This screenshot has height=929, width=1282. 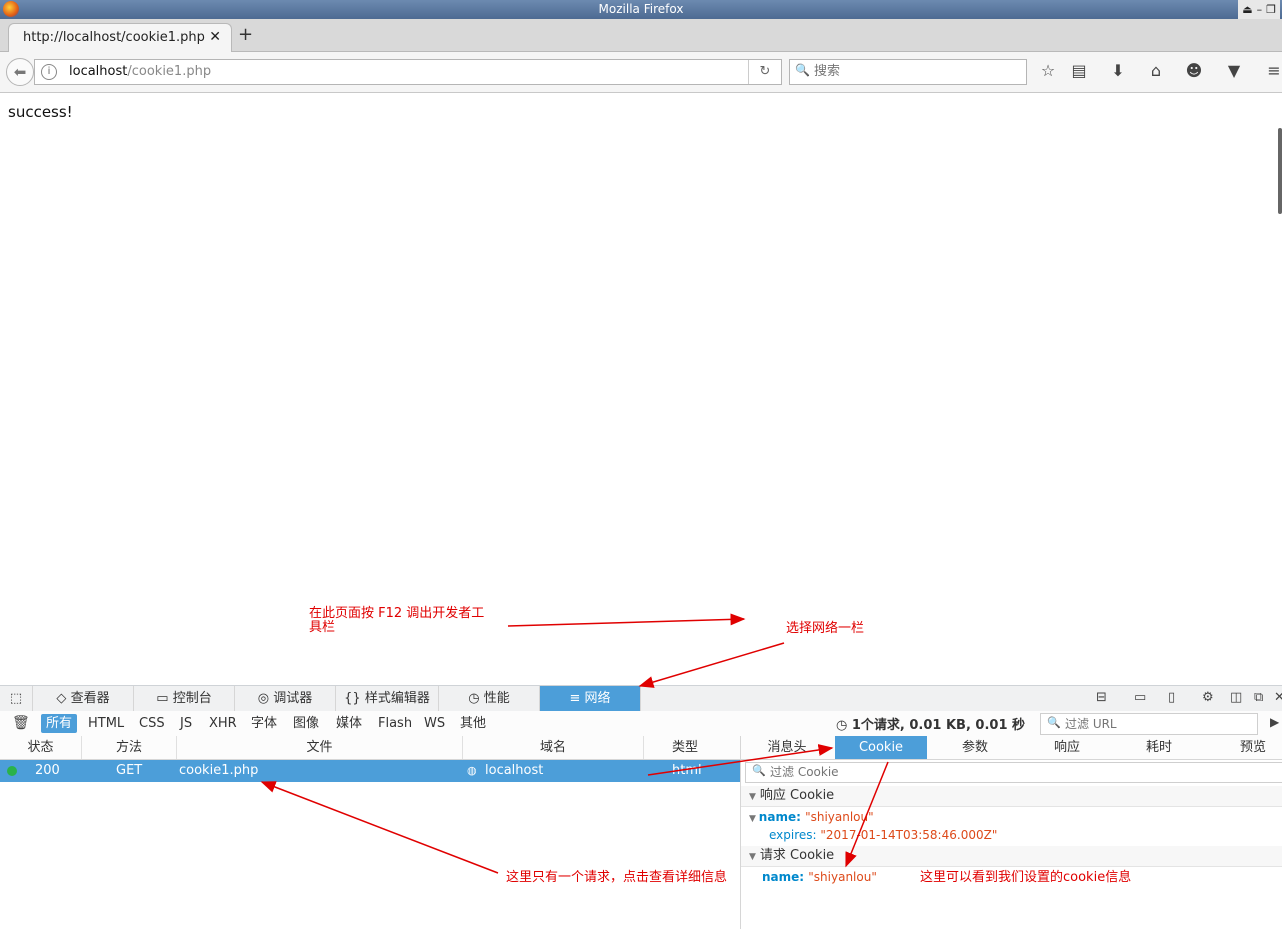 I want to click on response-cookie-heading: 响应 Cookie, so click(x=797, y=795).